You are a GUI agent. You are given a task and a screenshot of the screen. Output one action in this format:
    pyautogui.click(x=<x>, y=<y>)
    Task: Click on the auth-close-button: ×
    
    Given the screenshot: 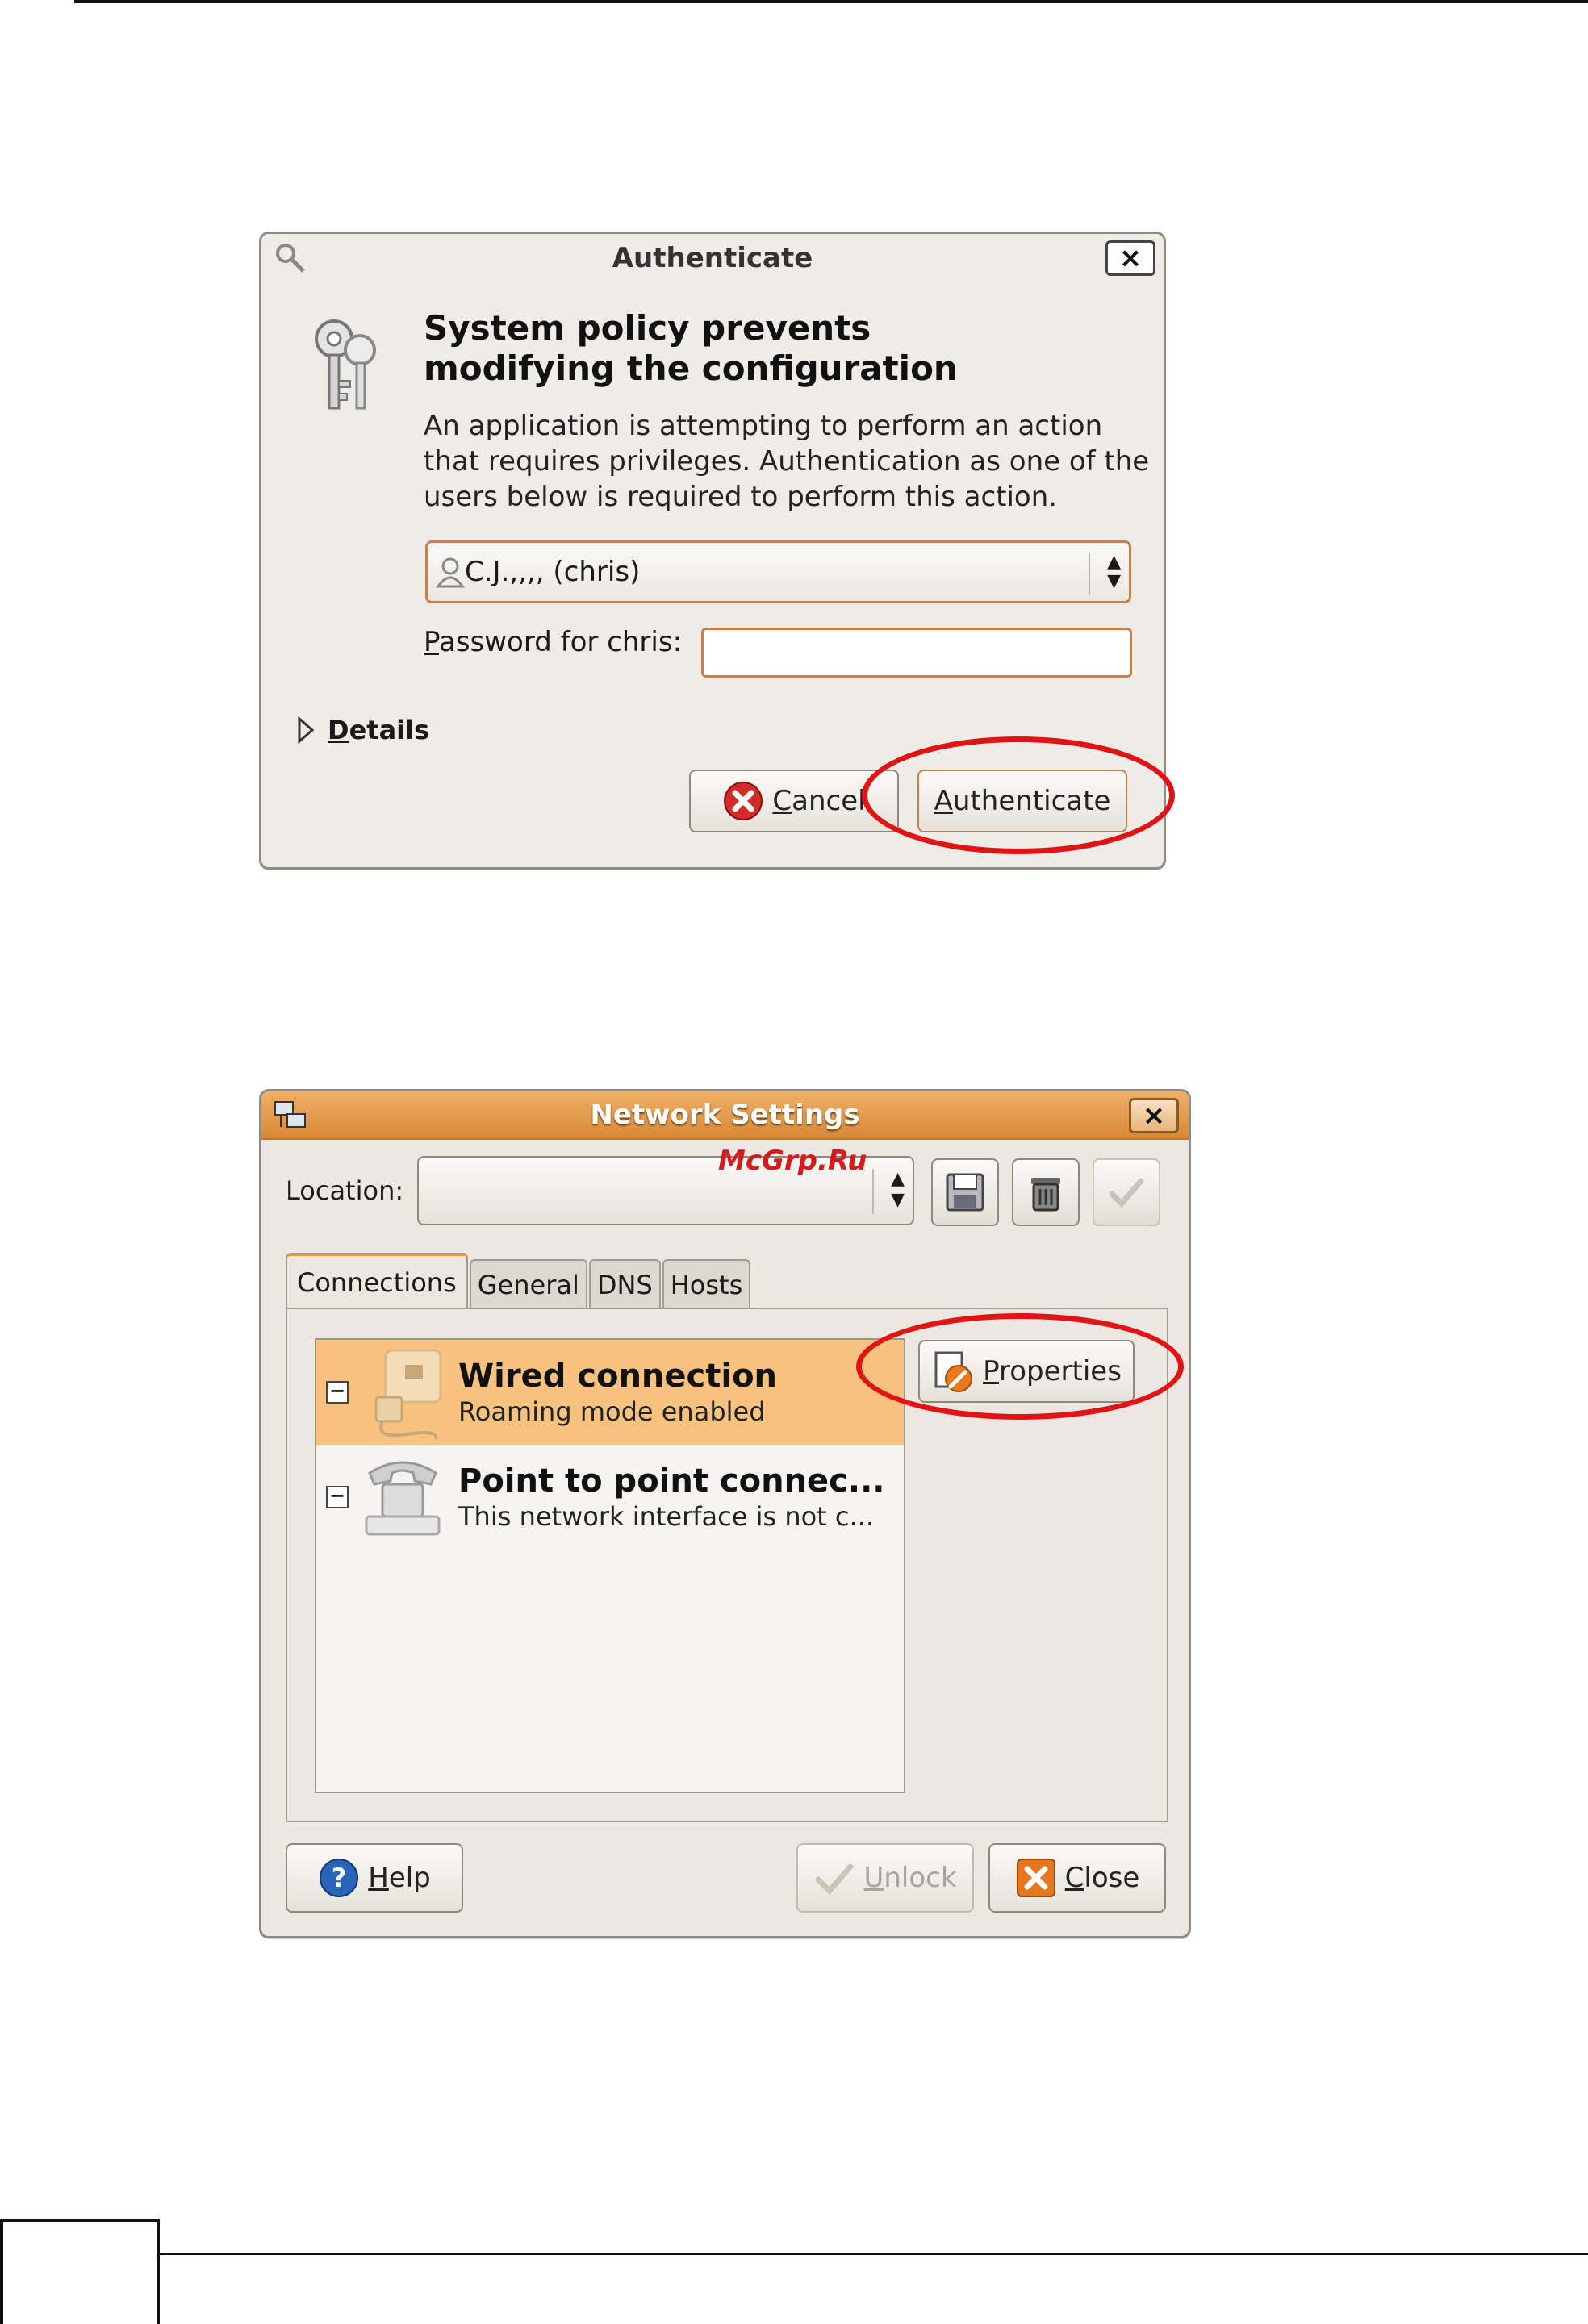 What is the action you would take?
    pyautogui.click(x=1130, y=258)
    